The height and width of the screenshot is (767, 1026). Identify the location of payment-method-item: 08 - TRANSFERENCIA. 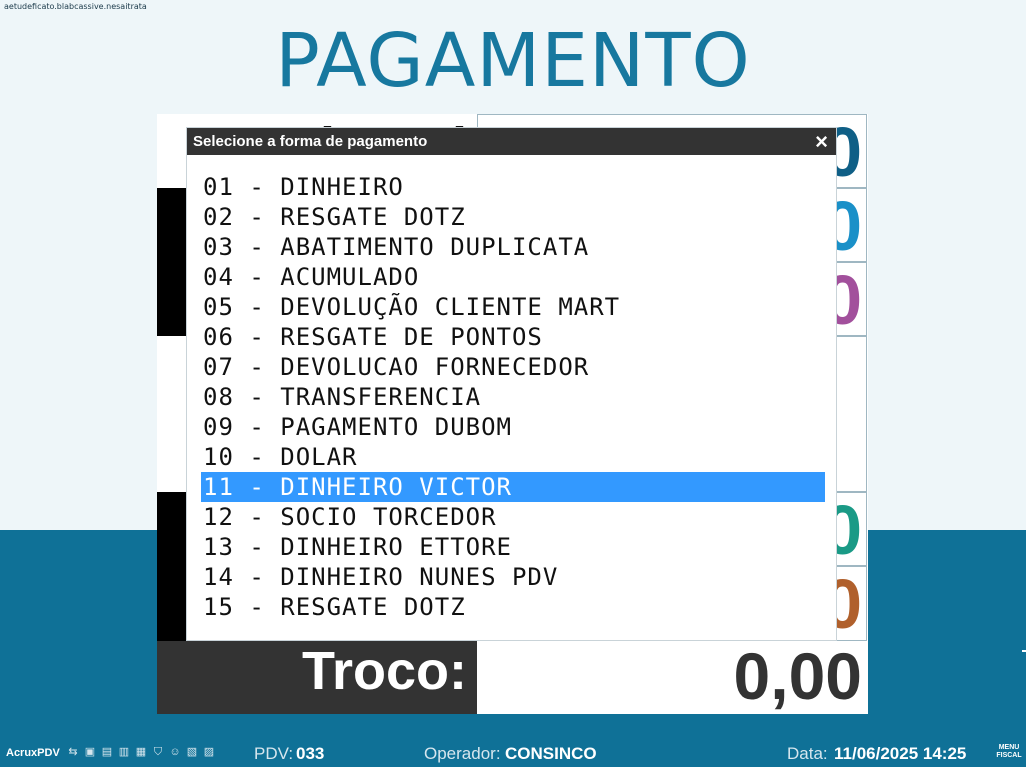
(513, 397).